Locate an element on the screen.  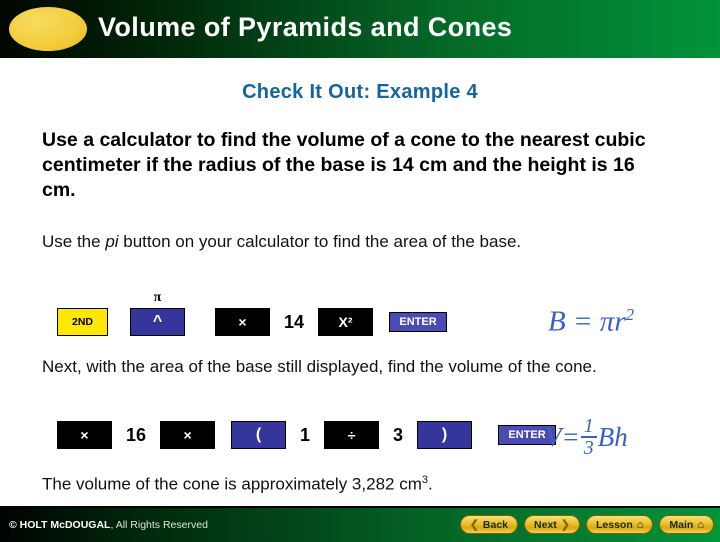
formula-v-rhs: Bh is located at coordinates (612, 436).